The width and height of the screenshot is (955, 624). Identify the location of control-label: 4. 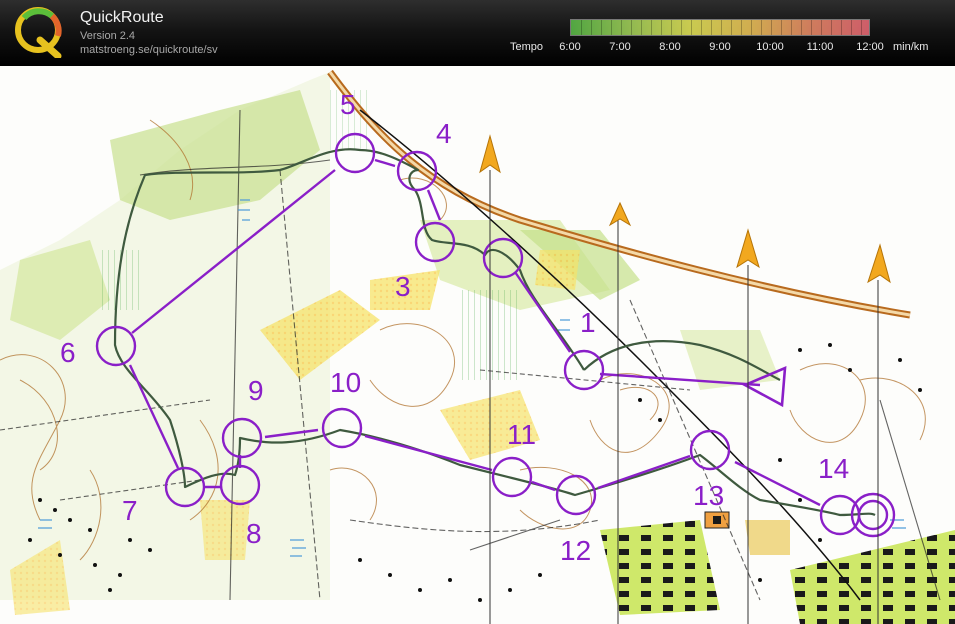
(444, 133).